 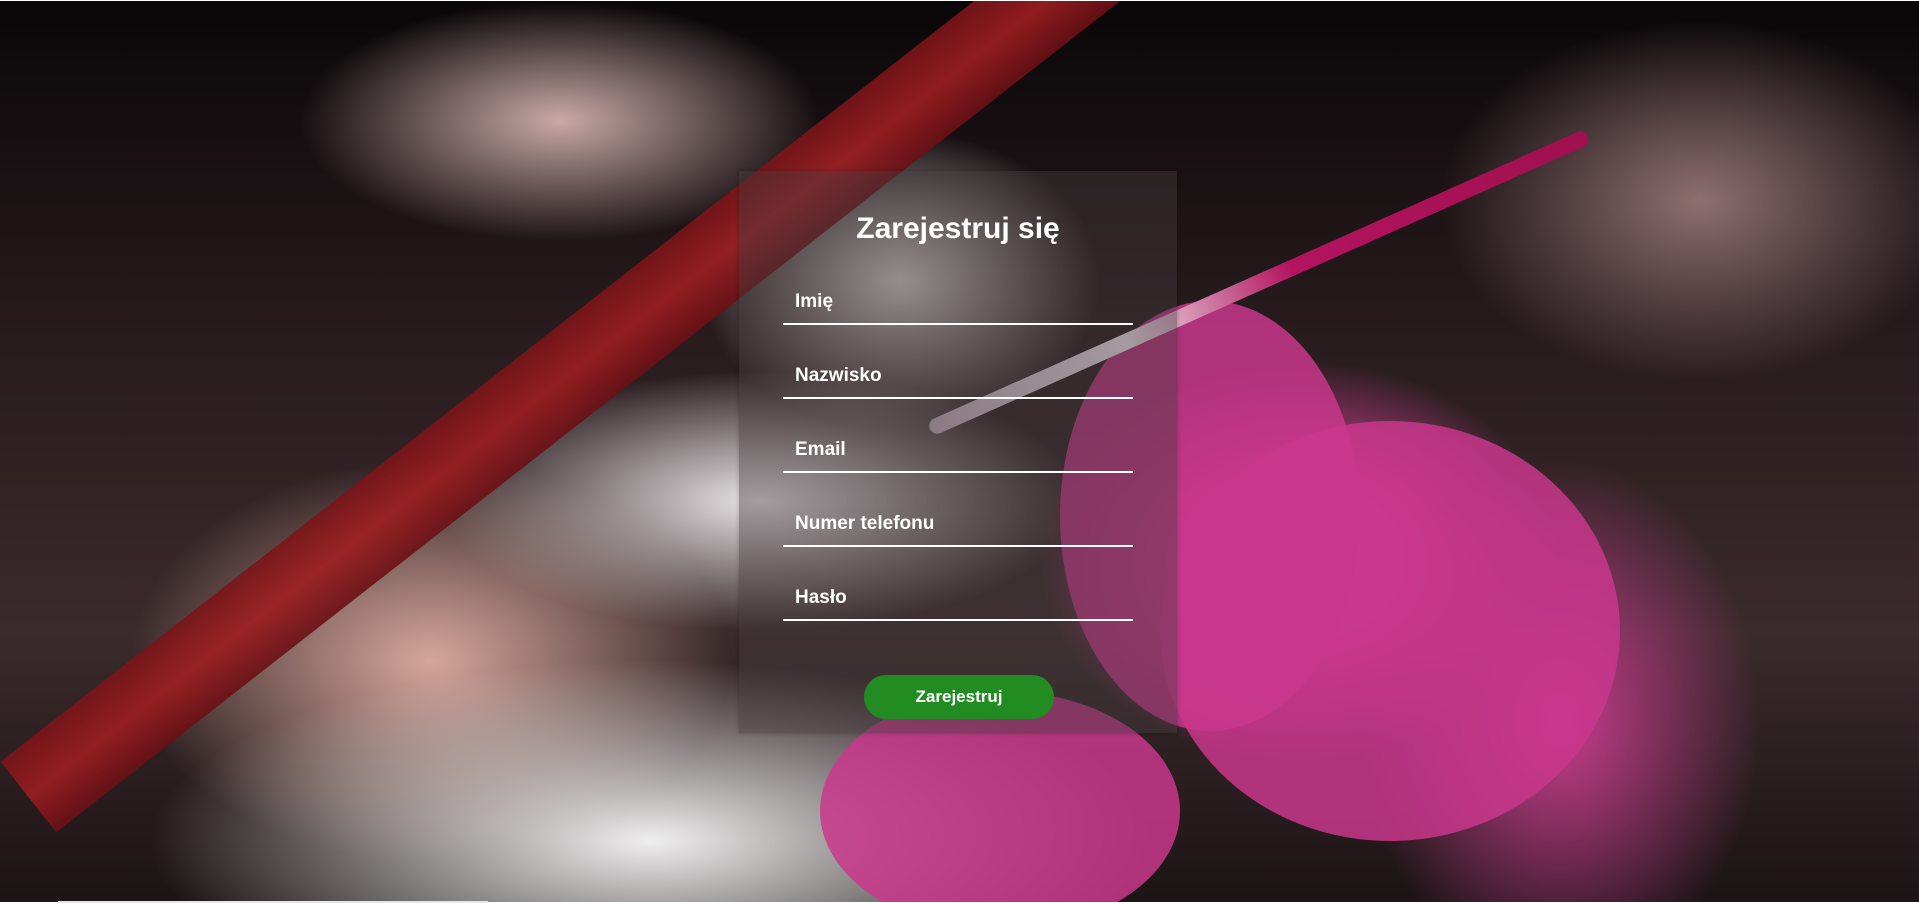 I want to click on first-name-input, so click(x=958, y=302).